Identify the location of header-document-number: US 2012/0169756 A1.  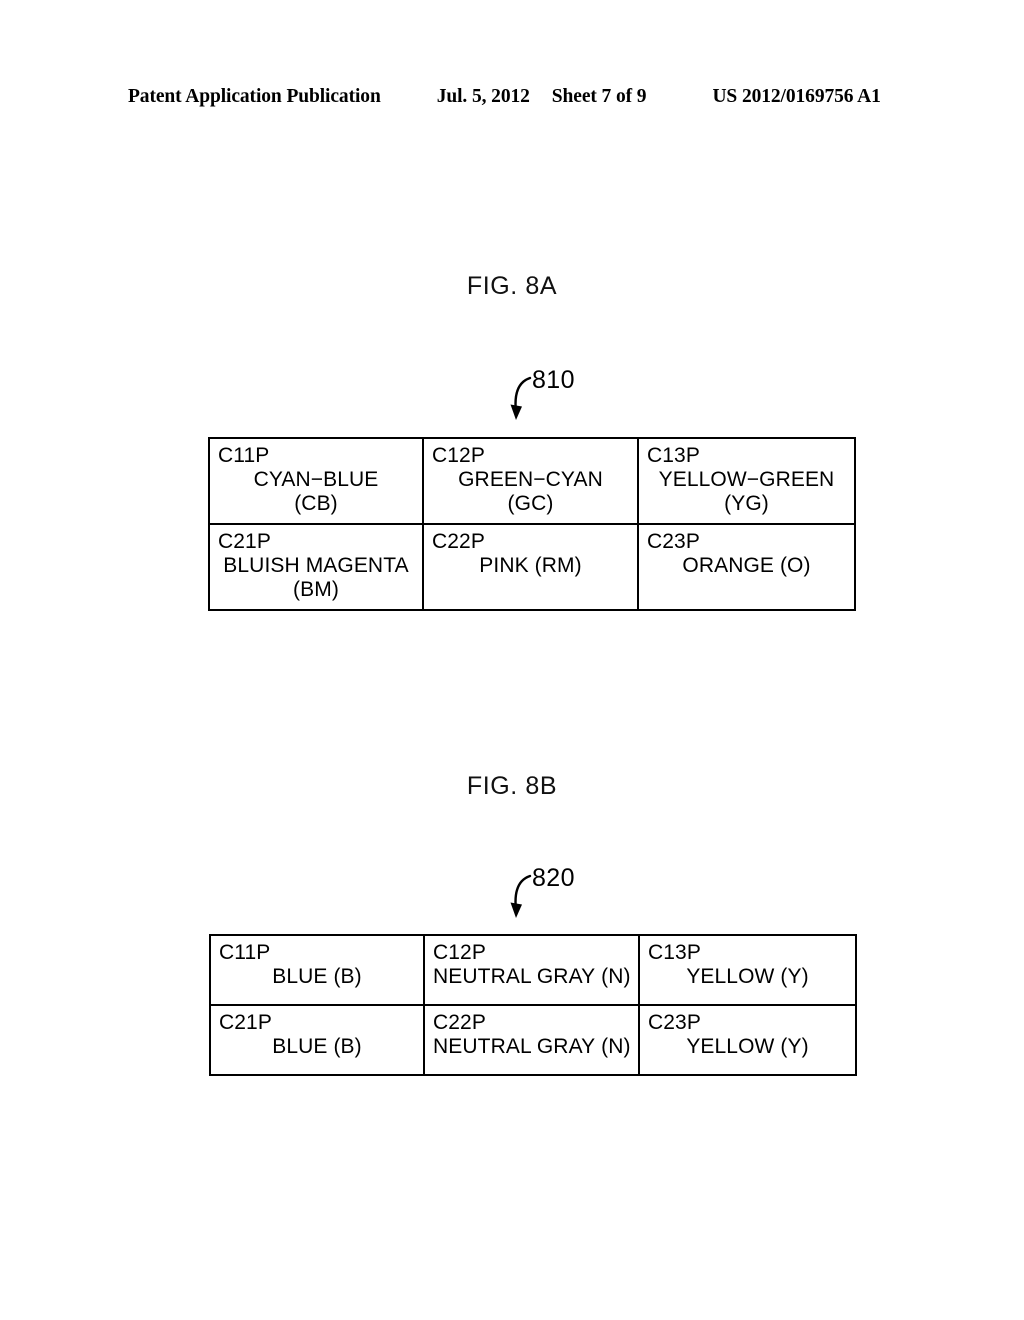
(796, 96).